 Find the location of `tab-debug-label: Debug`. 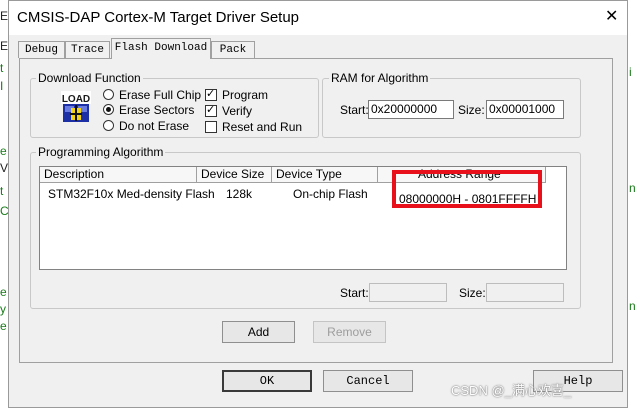

tab-debug-label: Debug is located at coordinates (41, 50).